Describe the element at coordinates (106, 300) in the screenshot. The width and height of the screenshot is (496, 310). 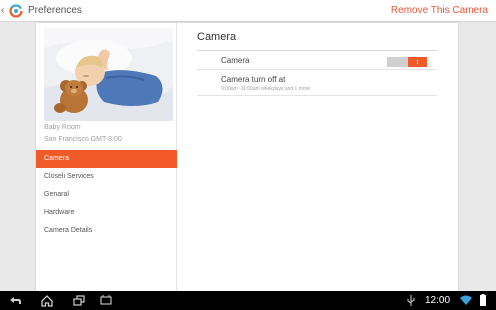
I see `screenshot-icon` at that location.